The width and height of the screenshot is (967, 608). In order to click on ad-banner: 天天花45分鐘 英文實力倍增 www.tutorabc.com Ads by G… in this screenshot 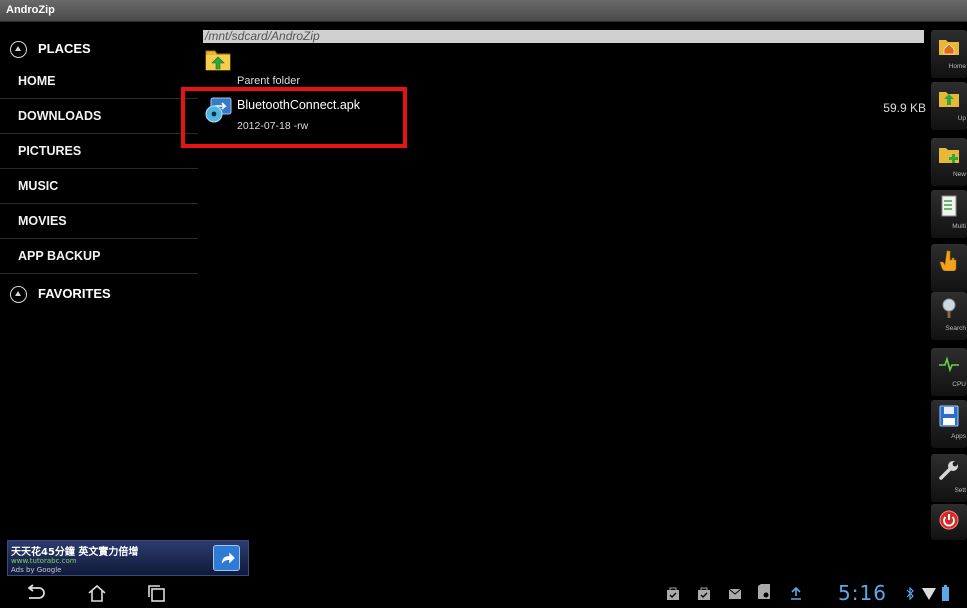, I will do `click(128, 558)`.